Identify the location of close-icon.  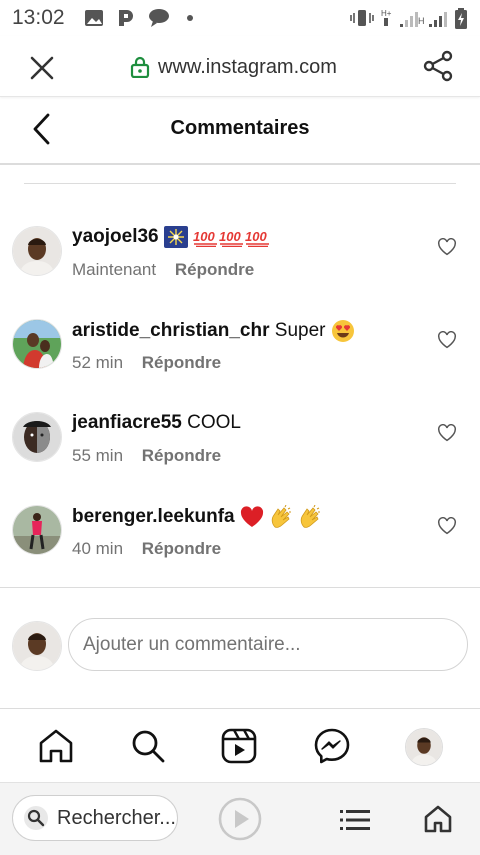
(42, 68).